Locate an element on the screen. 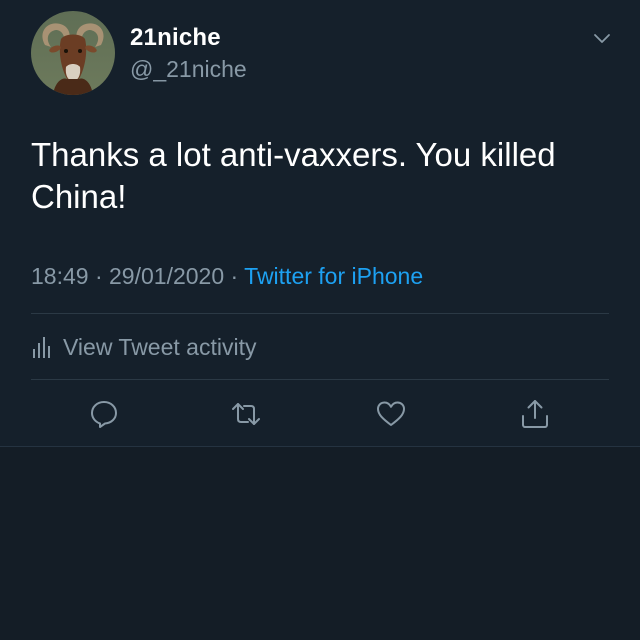  mouflon-ram-avatar-icon is located at coordinates (73, 53).